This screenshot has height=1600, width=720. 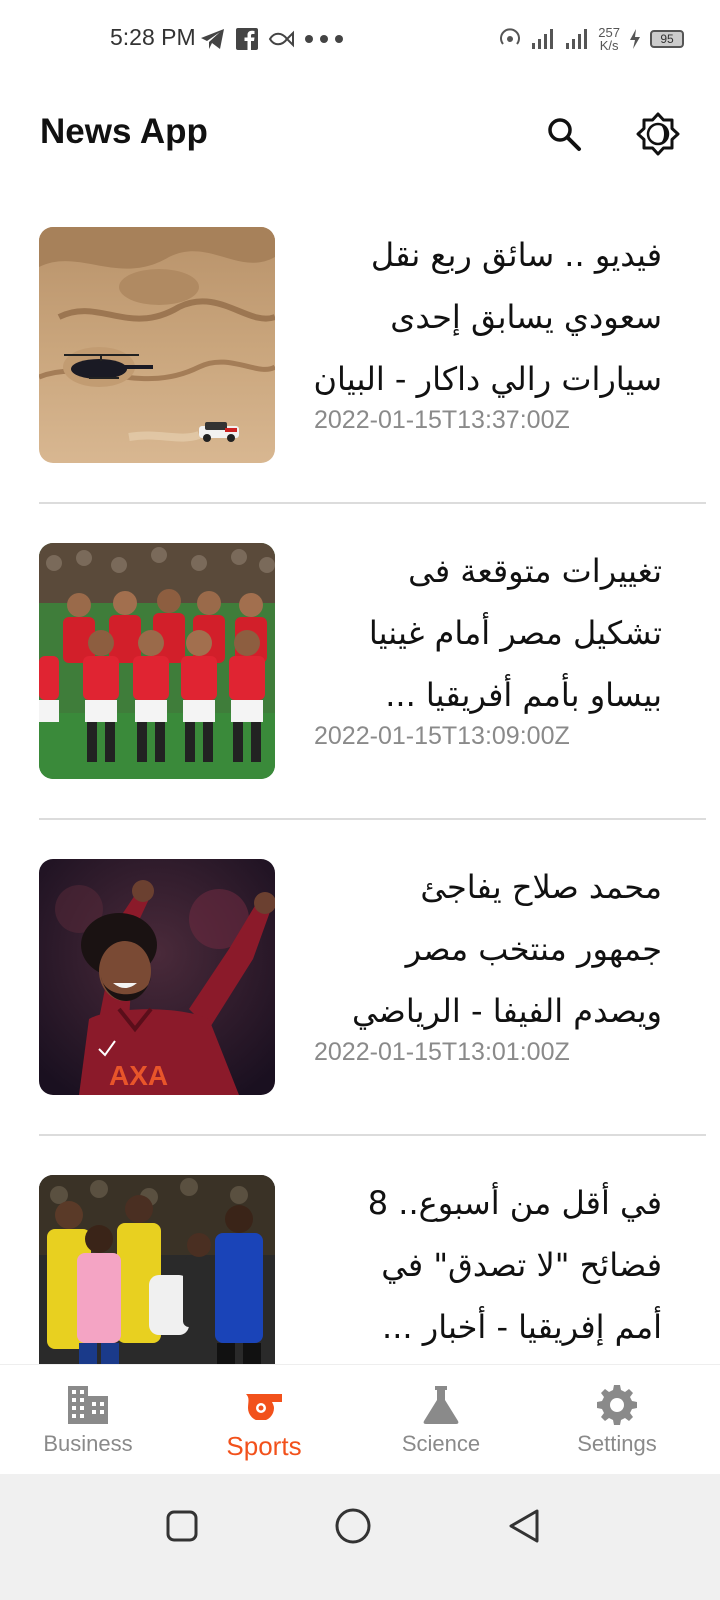 I want to click on whistle-icon, so click(x=264, y=1407).